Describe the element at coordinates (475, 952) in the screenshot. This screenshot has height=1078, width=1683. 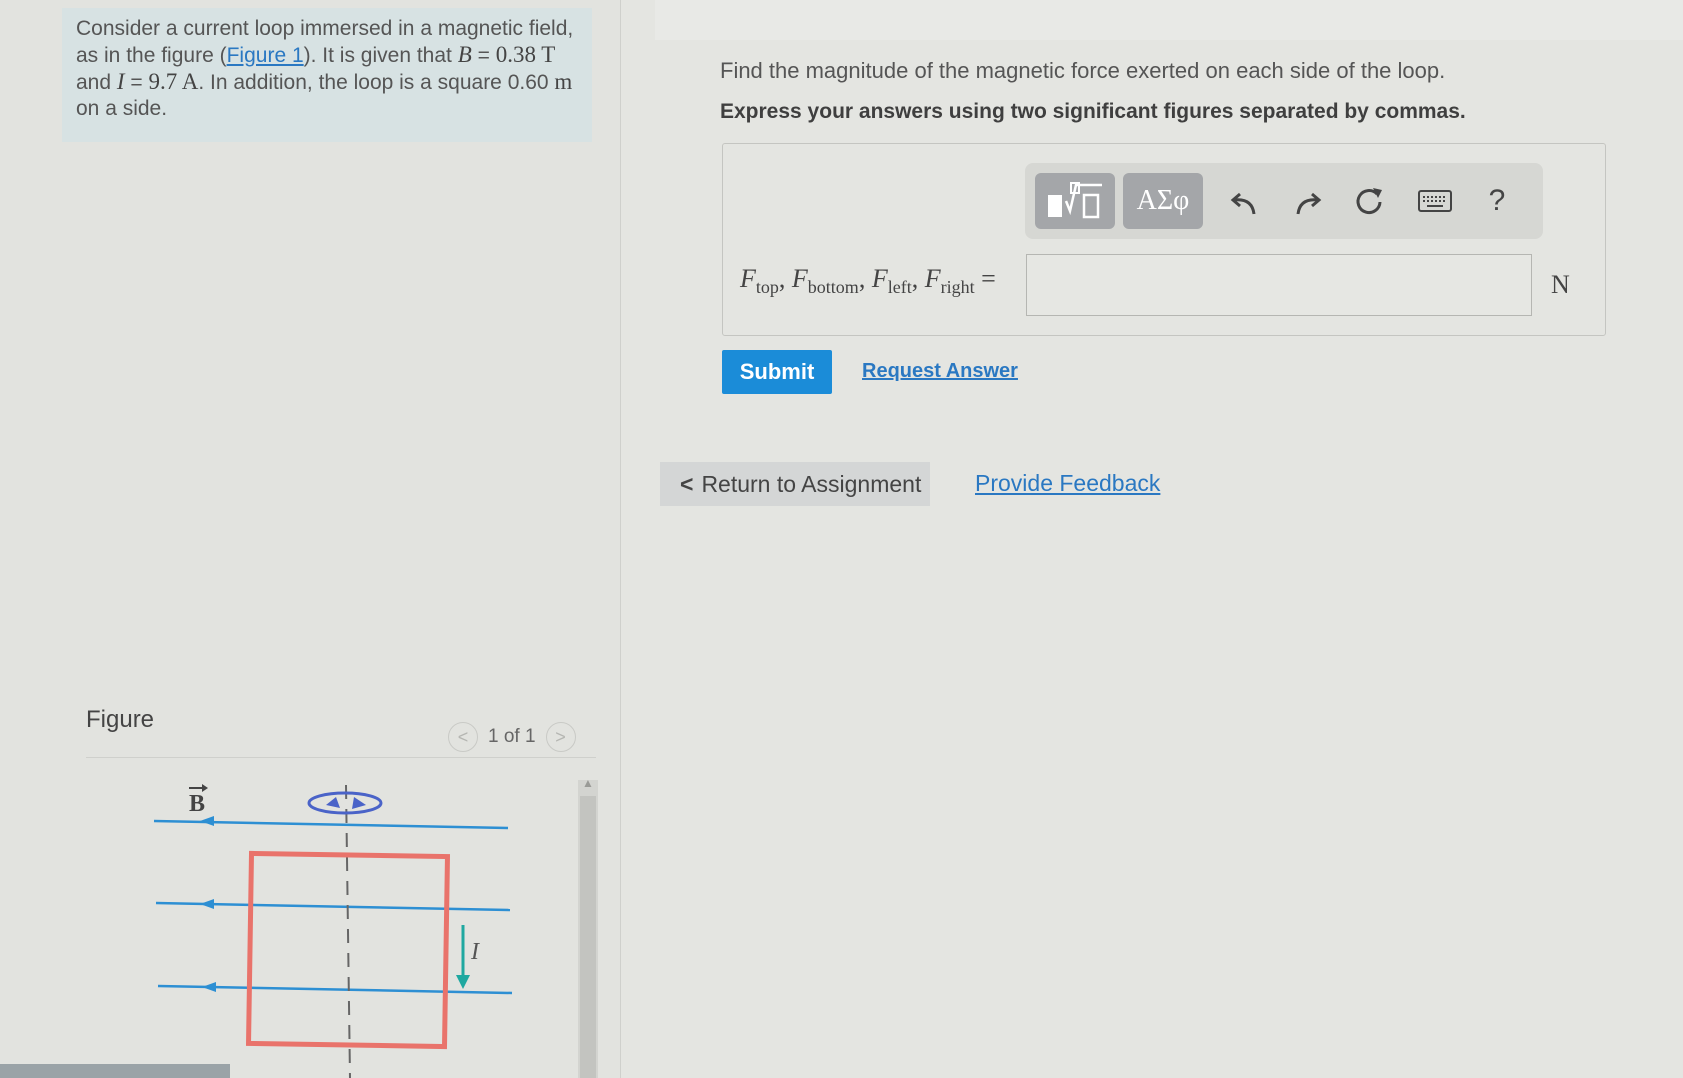
I see `current-label: I` at that location.